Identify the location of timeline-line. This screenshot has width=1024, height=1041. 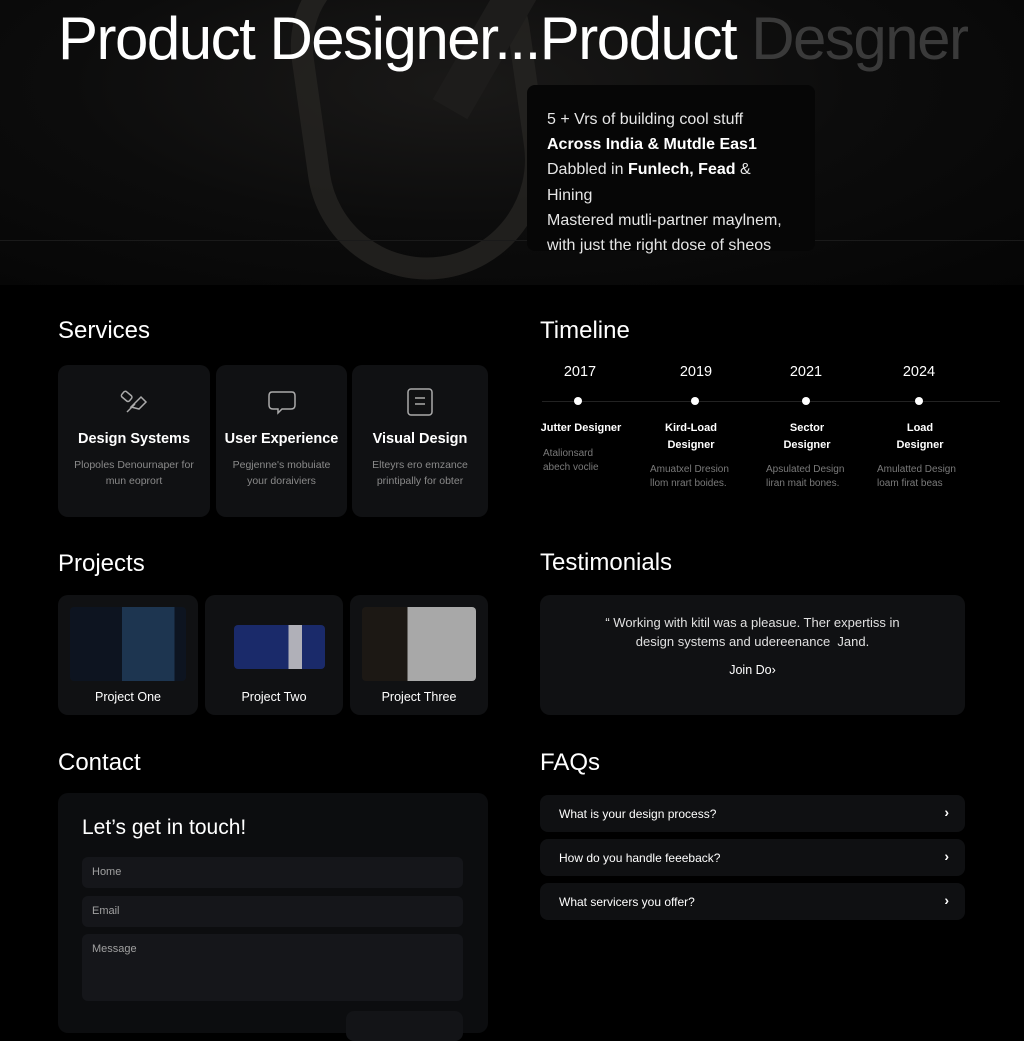
(771, 401).